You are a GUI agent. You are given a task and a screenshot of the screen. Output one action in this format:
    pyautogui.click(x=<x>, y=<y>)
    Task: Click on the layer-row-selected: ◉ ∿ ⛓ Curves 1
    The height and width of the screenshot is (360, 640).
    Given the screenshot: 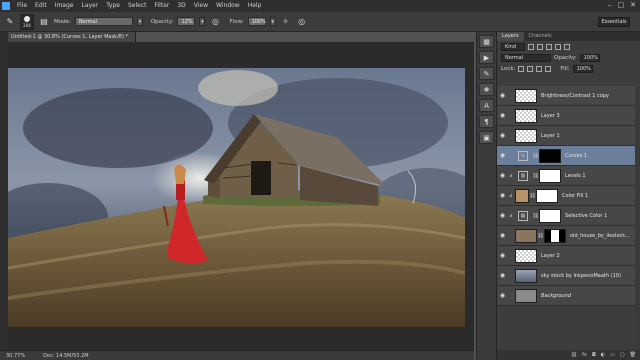 What is the action you would take?
    pyautogui.click(x=568, y=156)
    